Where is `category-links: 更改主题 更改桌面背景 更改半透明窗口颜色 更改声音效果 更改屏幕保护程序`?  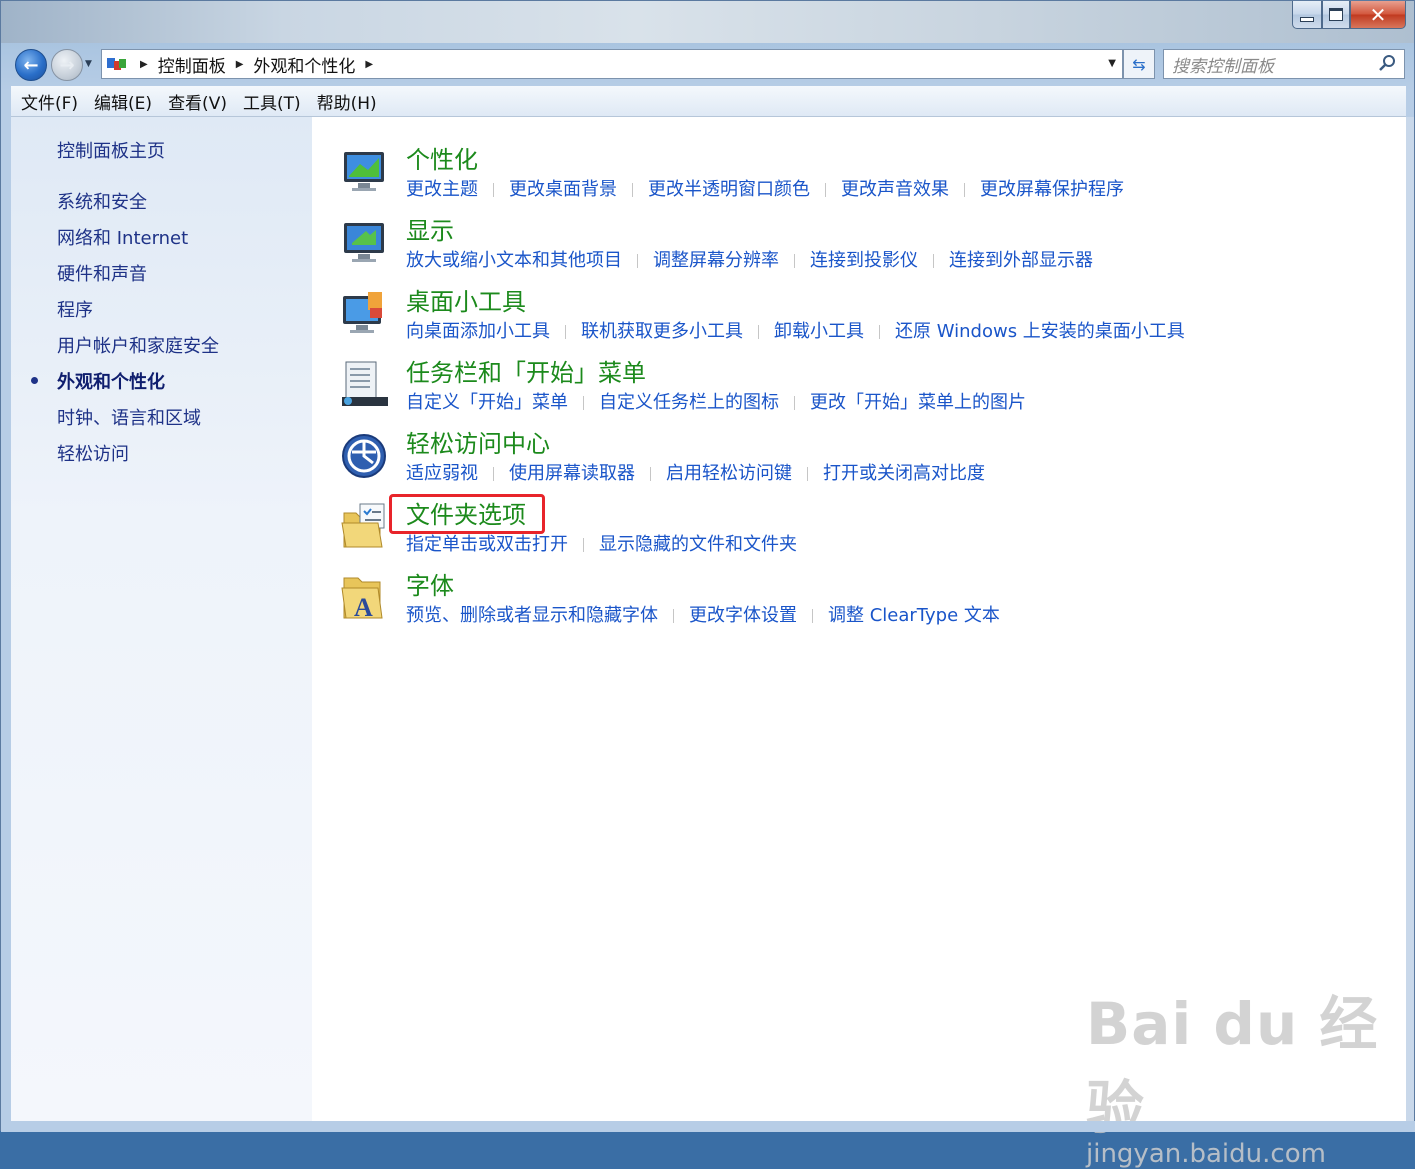 category-links: 更改主题 更改桌面背景 更改半透明窗口颜色 更改声音效果 更改屏幕保护程序 is located at coordinates (765, 190).